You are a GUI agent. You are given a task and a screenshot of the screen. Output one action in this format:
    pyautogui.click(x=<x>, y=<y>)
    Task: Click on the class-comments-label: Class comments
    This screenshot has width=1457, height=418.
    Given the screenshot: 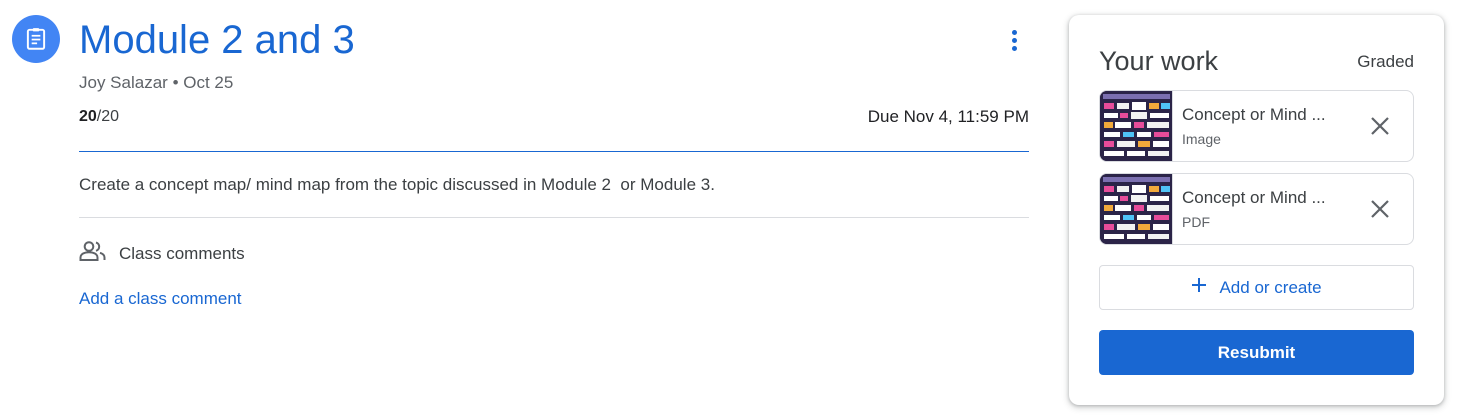 What is the action you would take?
    pyautogui.click(x=182, y=253)
    